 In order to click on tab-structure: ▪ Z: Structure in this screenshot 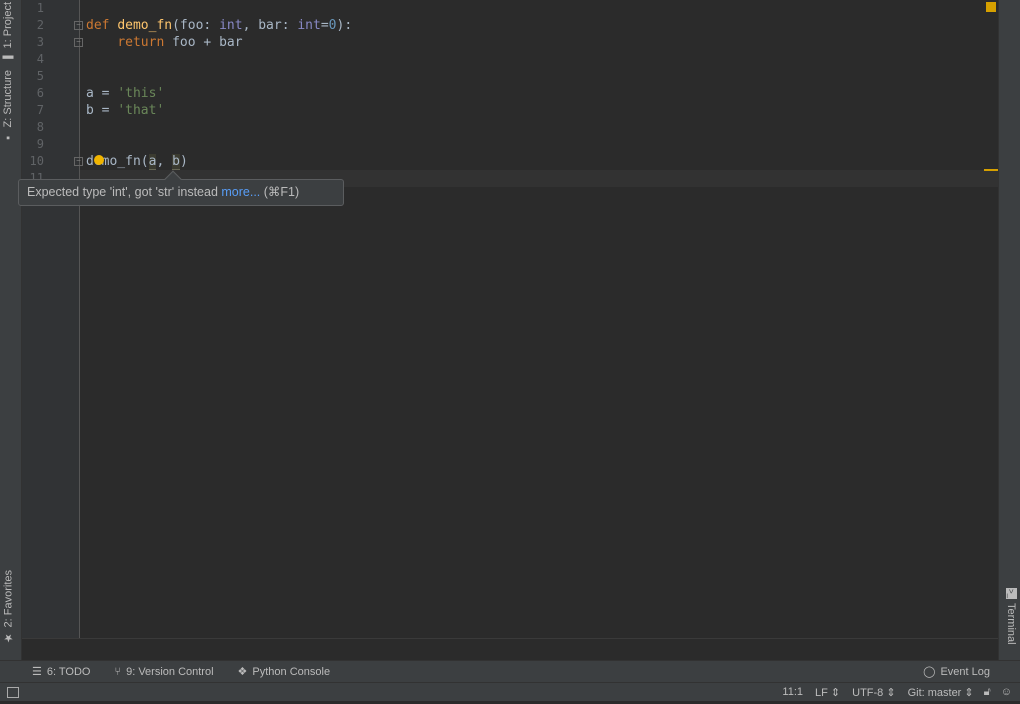, I will do `click(8, 106)`.